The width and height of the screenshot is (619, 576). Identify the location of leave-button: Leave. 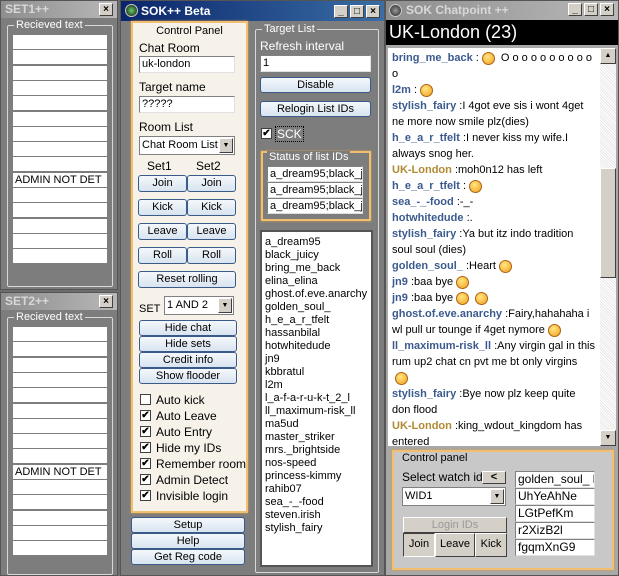
(455, 545).